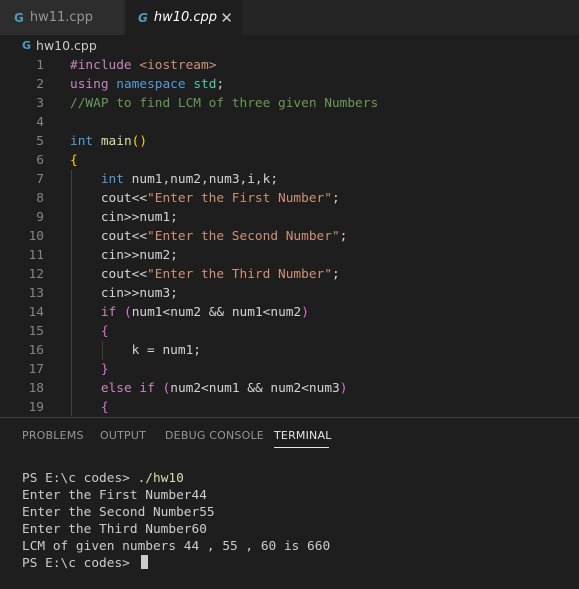 This screenshot has height=589, width=579. I want to click on code-line: 9 cin>>num1;, so click(107, 217).